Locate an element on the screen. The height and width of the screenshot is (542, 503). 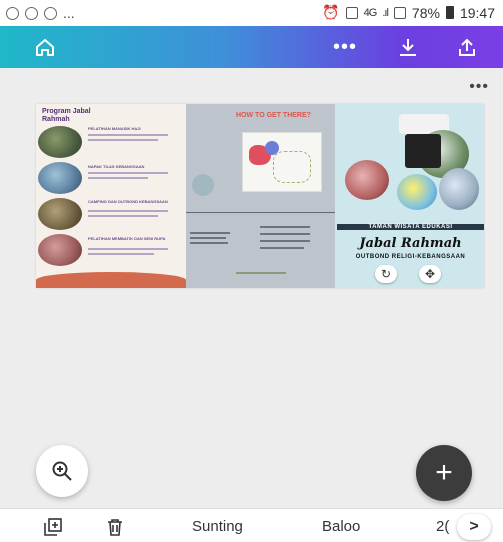
font-size-button: 2( is located at coordinates (442, 526).